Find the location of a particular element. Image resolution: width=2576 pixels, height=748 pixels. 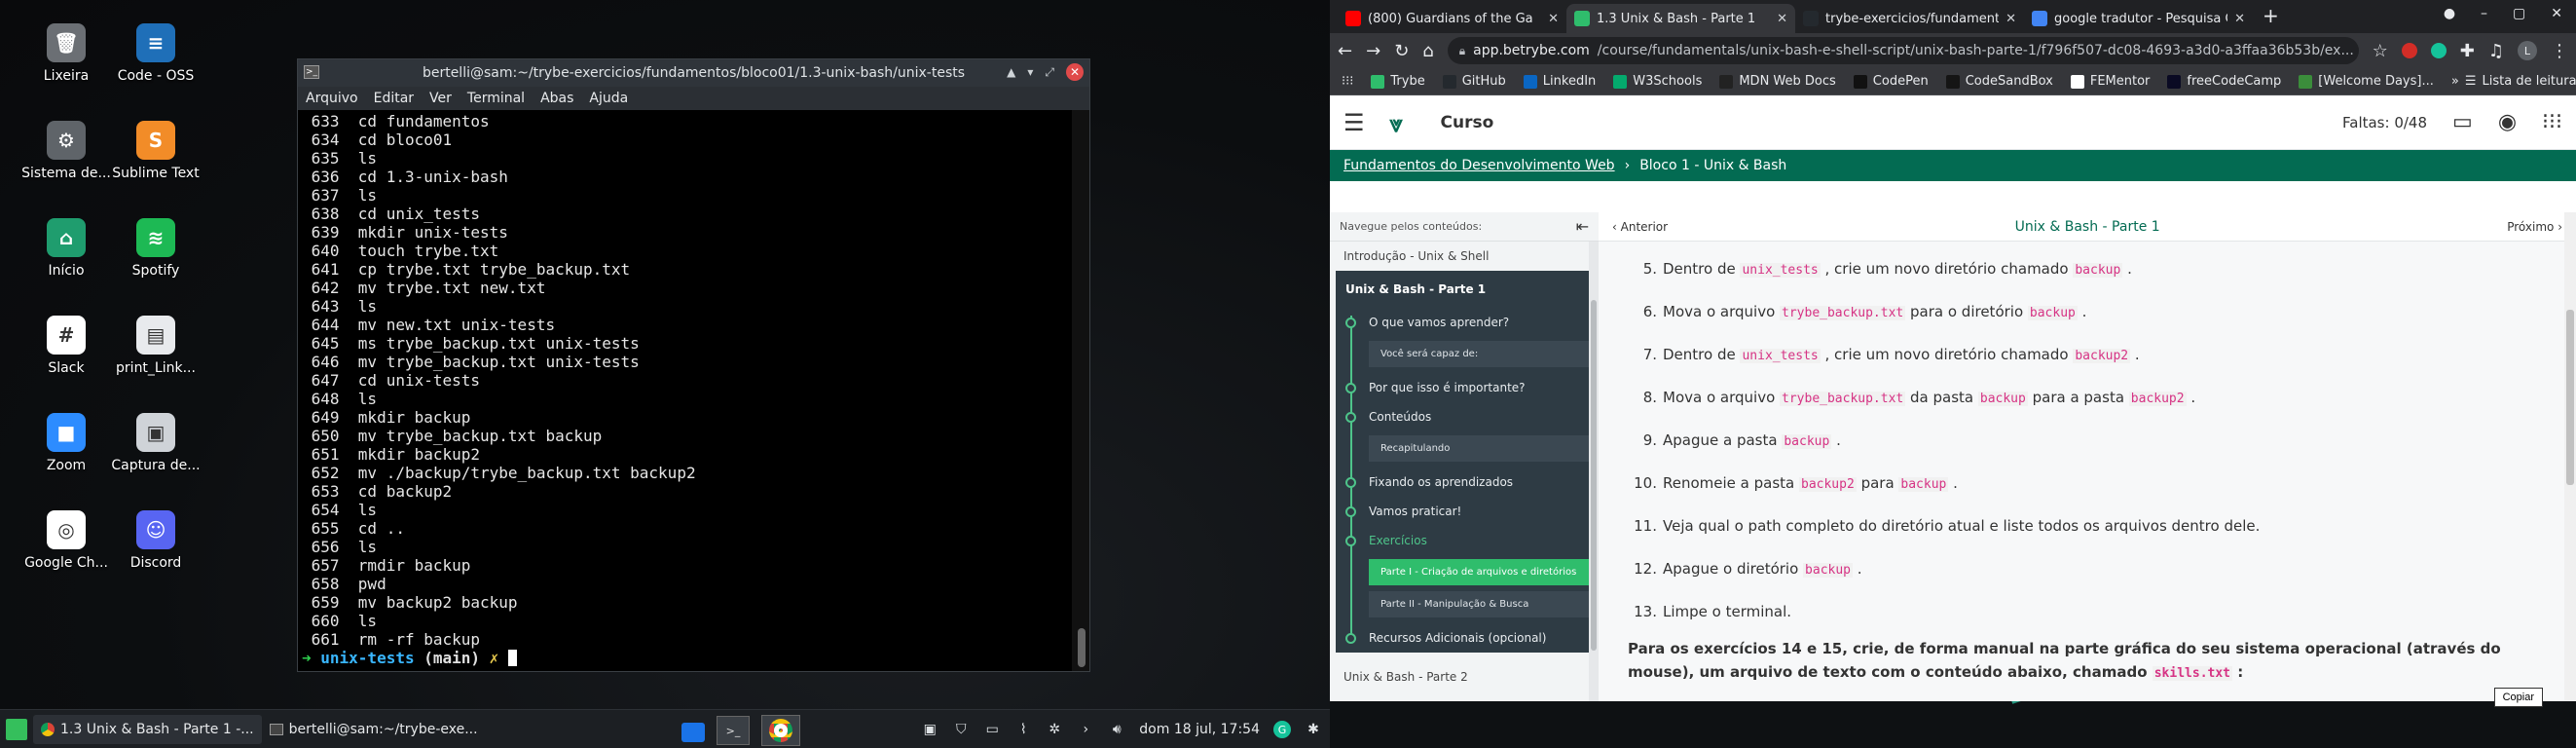

menu-kebab-icon: ⋮ is located at coordinates (2559, 51).